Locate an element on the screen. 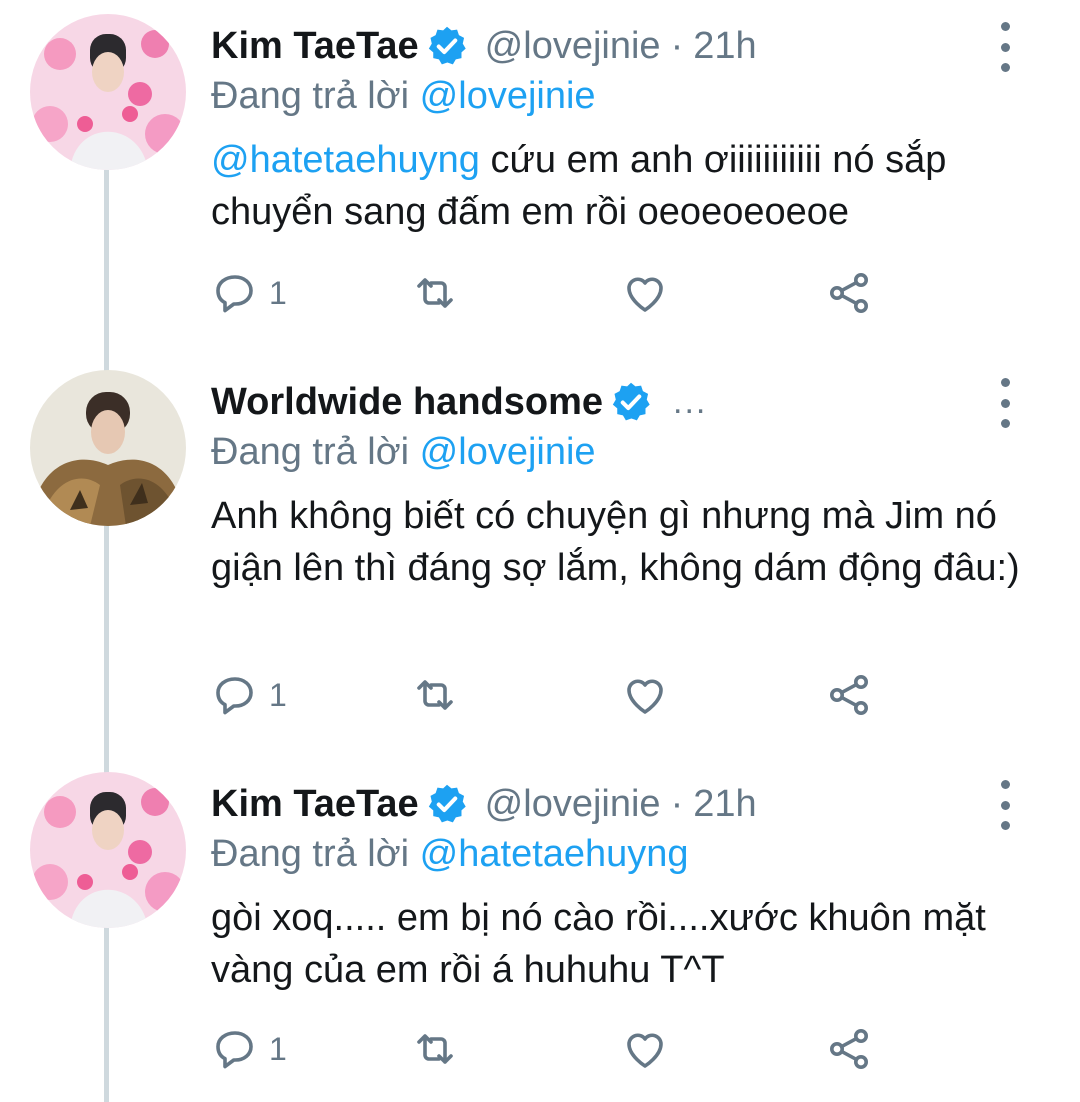 The image size is (1080, 1102). replying-to-mention: @hatetaehuyng is located at coordinates (554, 854).